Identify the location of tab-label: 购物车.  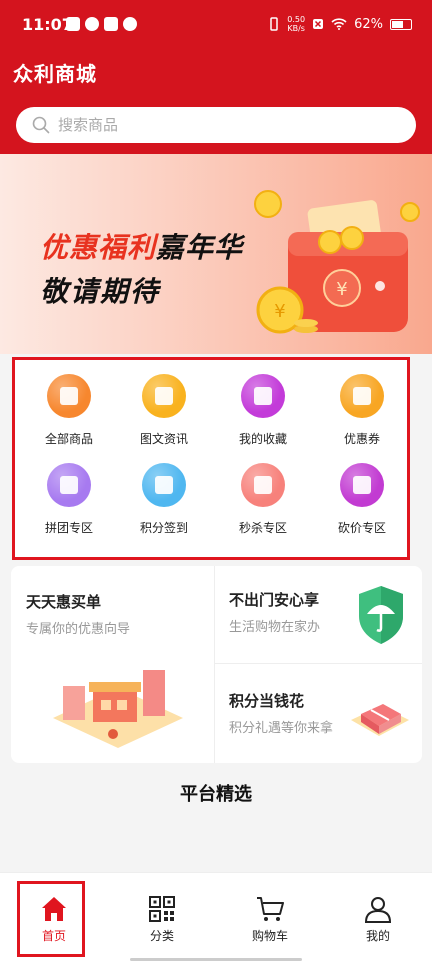
(269, 936).